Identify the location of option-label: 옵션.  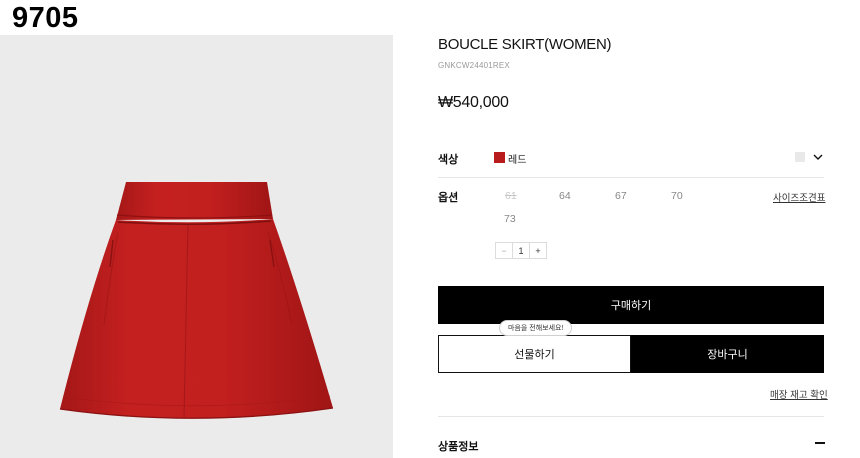
(448, 198).